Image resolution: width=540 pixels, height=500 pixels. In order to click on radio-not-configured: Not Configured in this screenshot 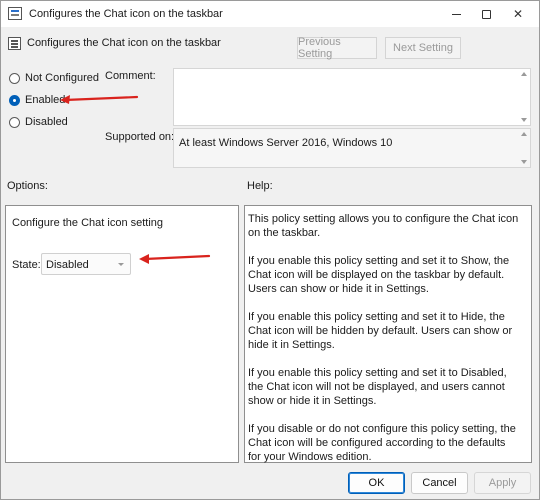, I will do `click(54, 78)`.